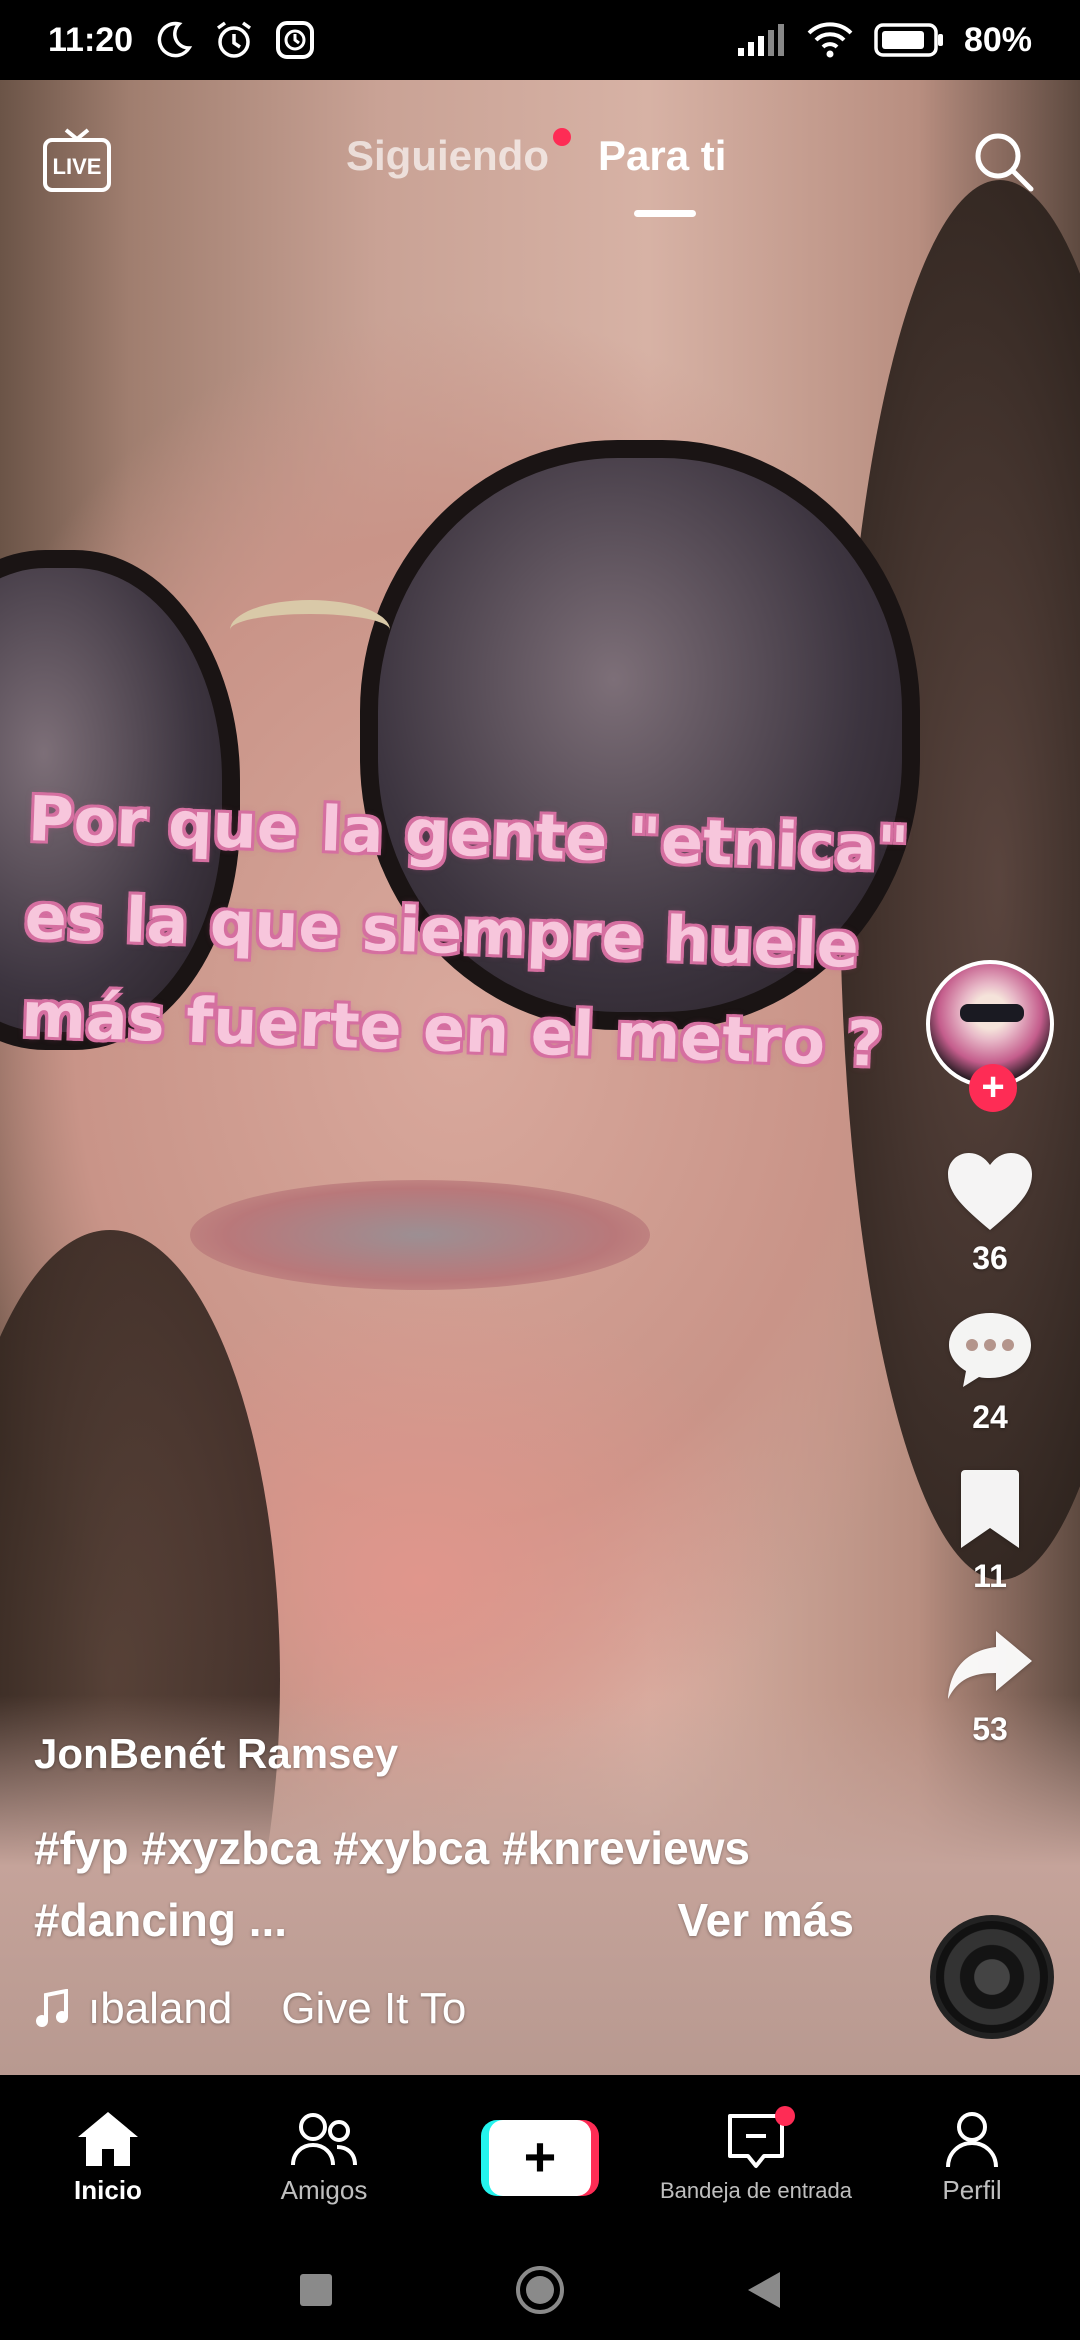 This screenshot has width=1080, height=2340. What do you see at coordinates (990, 1036) in the screenshot?
I see `creator-avatar: +` at bounding box center [990, 1036].